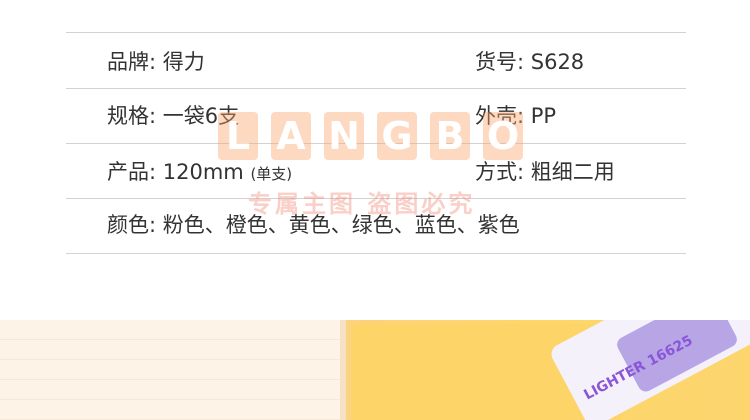 The height and width of the screenshot is (420, 750). What do you see at coordinates (291, 136) in the screenshot?
I see `watermark-letter: A` at bounding box center [291, 136].